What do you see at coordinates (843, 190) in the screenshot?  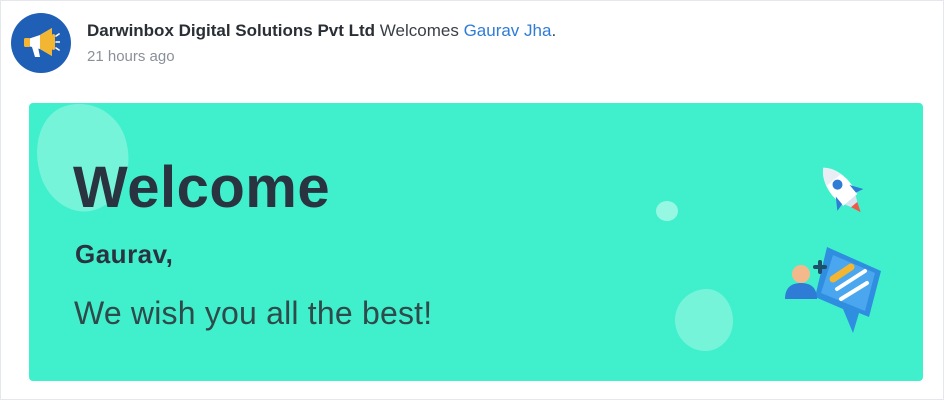 I see `rocket-icon` at bounding box center [843, 190].